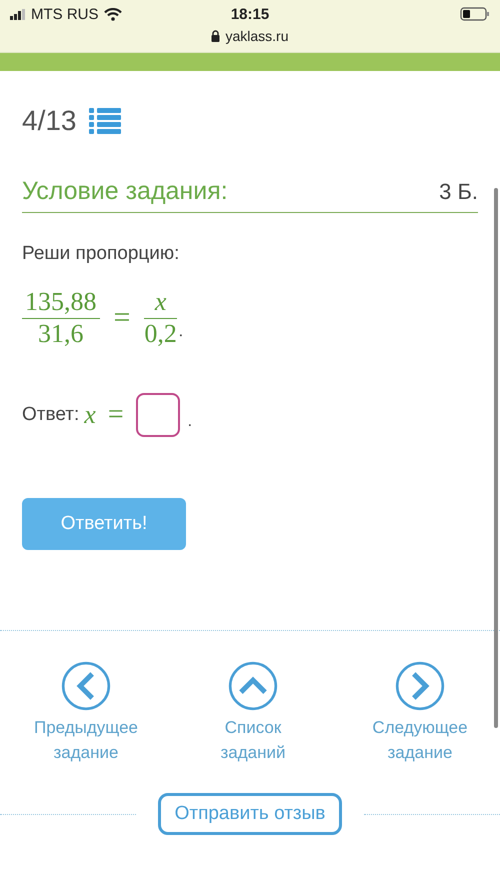  Describe the element at coordinates (113, 14) in the screenshot. I see `wifi-icon` at that location.